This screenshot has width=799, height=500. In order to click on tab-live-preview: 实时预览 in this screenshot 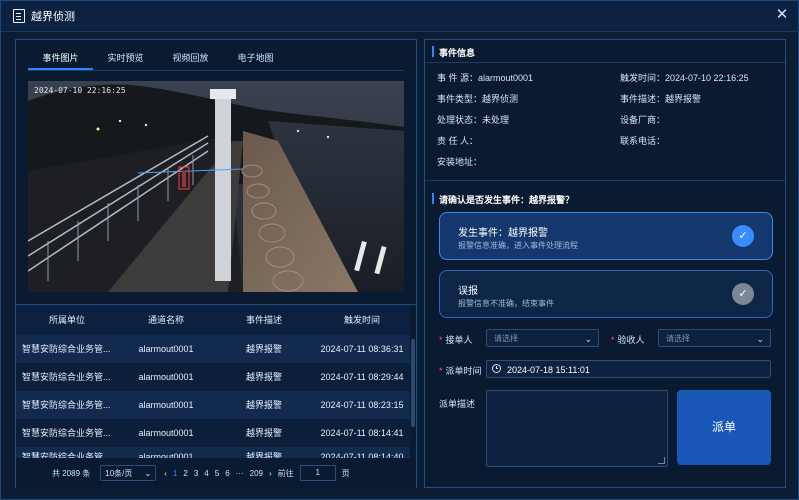, I will do `click(125, 59)`.